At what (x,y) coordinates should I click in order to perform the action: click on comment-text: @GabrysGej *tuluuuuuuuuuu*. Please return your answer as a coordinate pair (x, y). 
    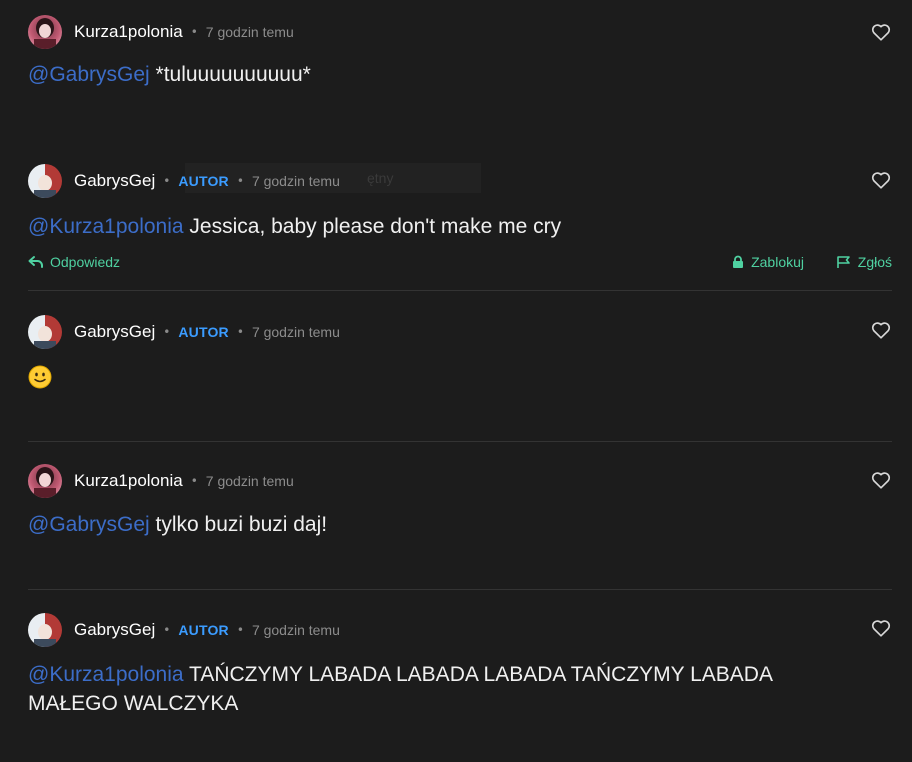
    Looking at the image, I should click on (440, 74).